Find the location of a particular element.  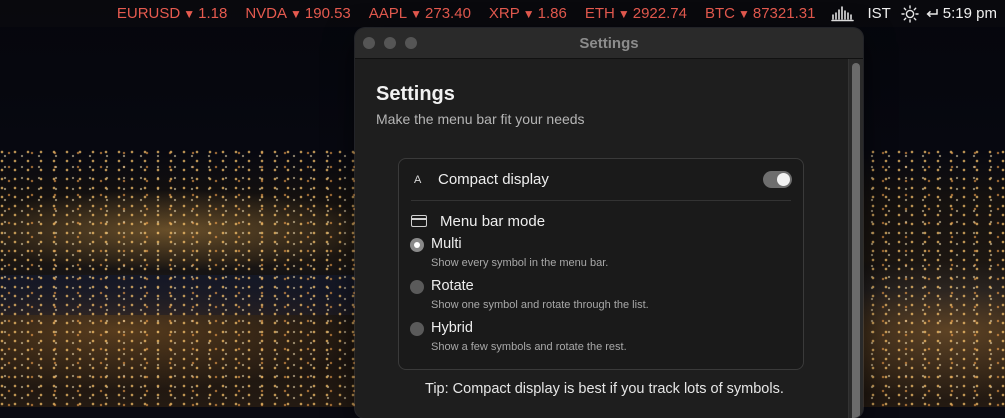

return-arrow-icon is located at coordinates (932, 14).